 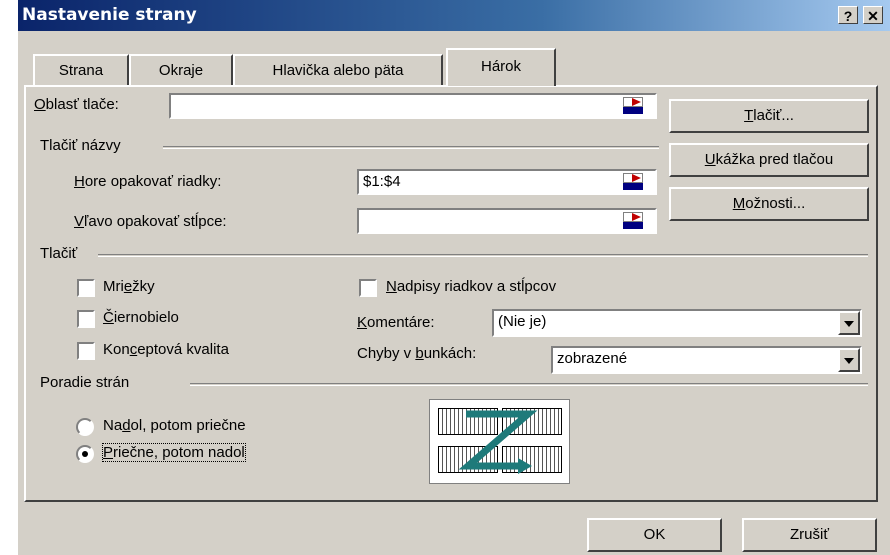 What do you see at coordinates (85, 382) in the screenshot?
I see `page-order-group-label: Poradie strán` at bounding box center [85, 382].